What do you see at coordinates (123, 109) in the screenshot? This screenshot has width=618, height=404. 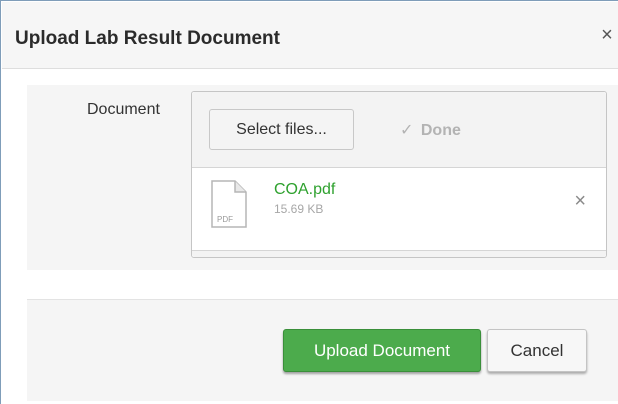 I see `document-label: Document` at bounding box center [123, 109].